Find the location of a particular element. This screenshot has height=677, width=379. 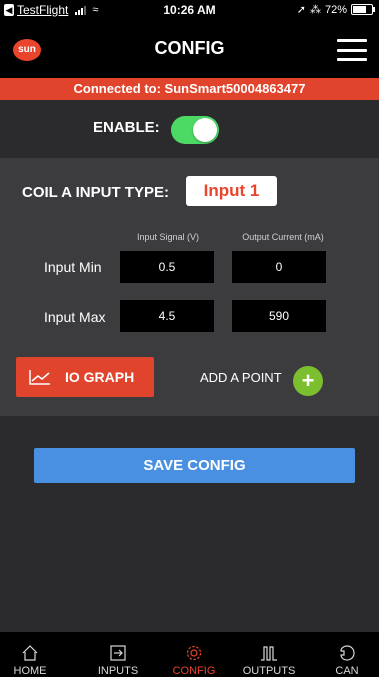

nav-label-config: CONFIG is located at coordinates (194, 671).